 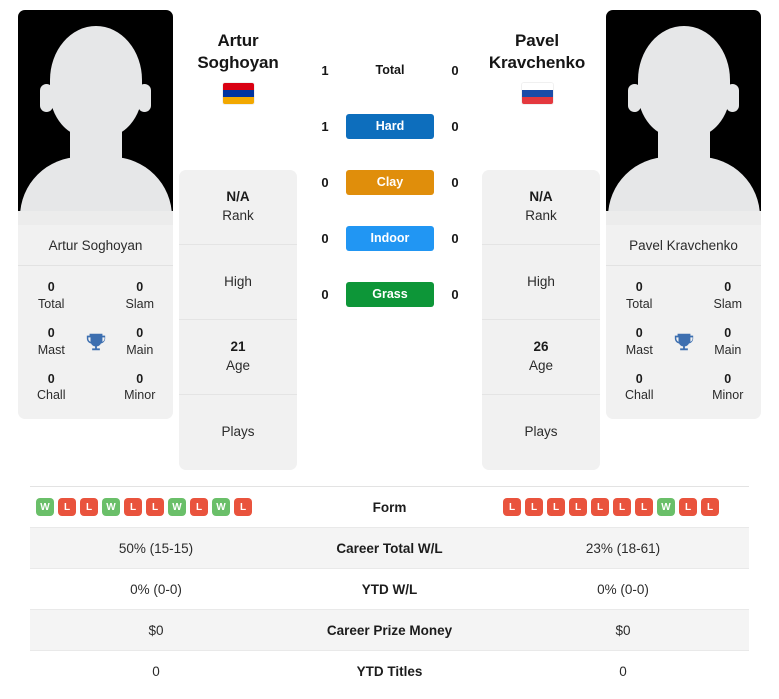 What do you see at coordinates (139, 303) in the screenshot?
I see `titles-slam-label: Slam` at bounding box center [139, 303].